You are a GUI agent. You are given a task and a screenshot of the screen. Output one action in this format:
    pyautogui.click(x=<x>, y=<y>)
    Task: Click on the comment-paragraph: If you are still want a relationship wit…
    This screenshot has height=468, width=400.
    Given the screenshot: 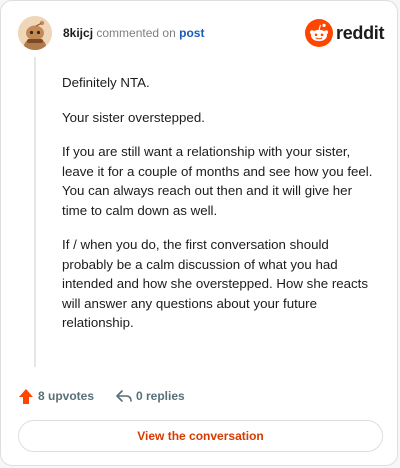 What is the action you would take?
    pyautogui.click(x=217, y=181)
    